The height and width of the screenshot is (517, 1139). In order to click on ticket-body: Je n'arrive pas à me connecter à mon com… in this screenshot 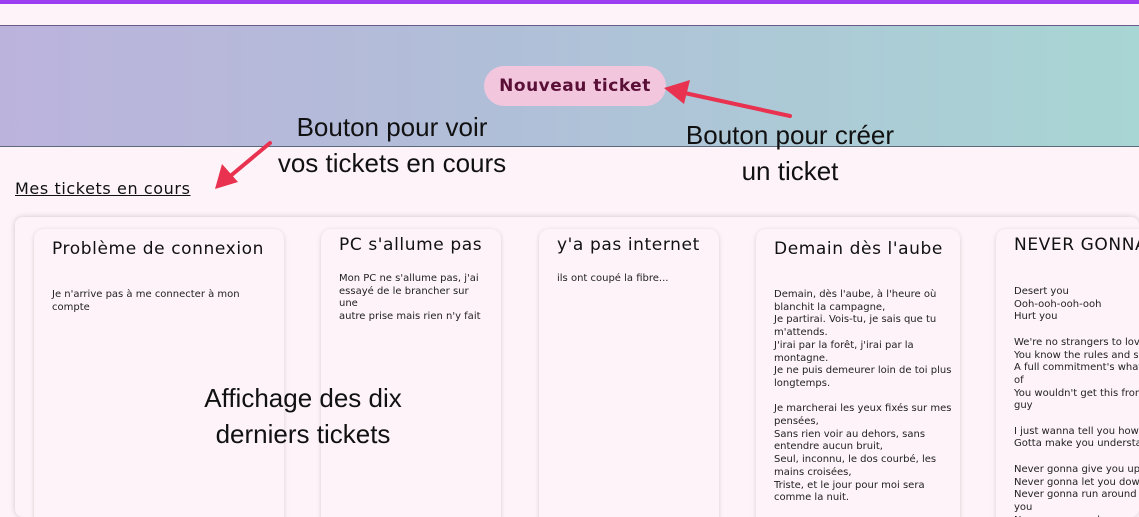, I will do `click(146, 301)`.